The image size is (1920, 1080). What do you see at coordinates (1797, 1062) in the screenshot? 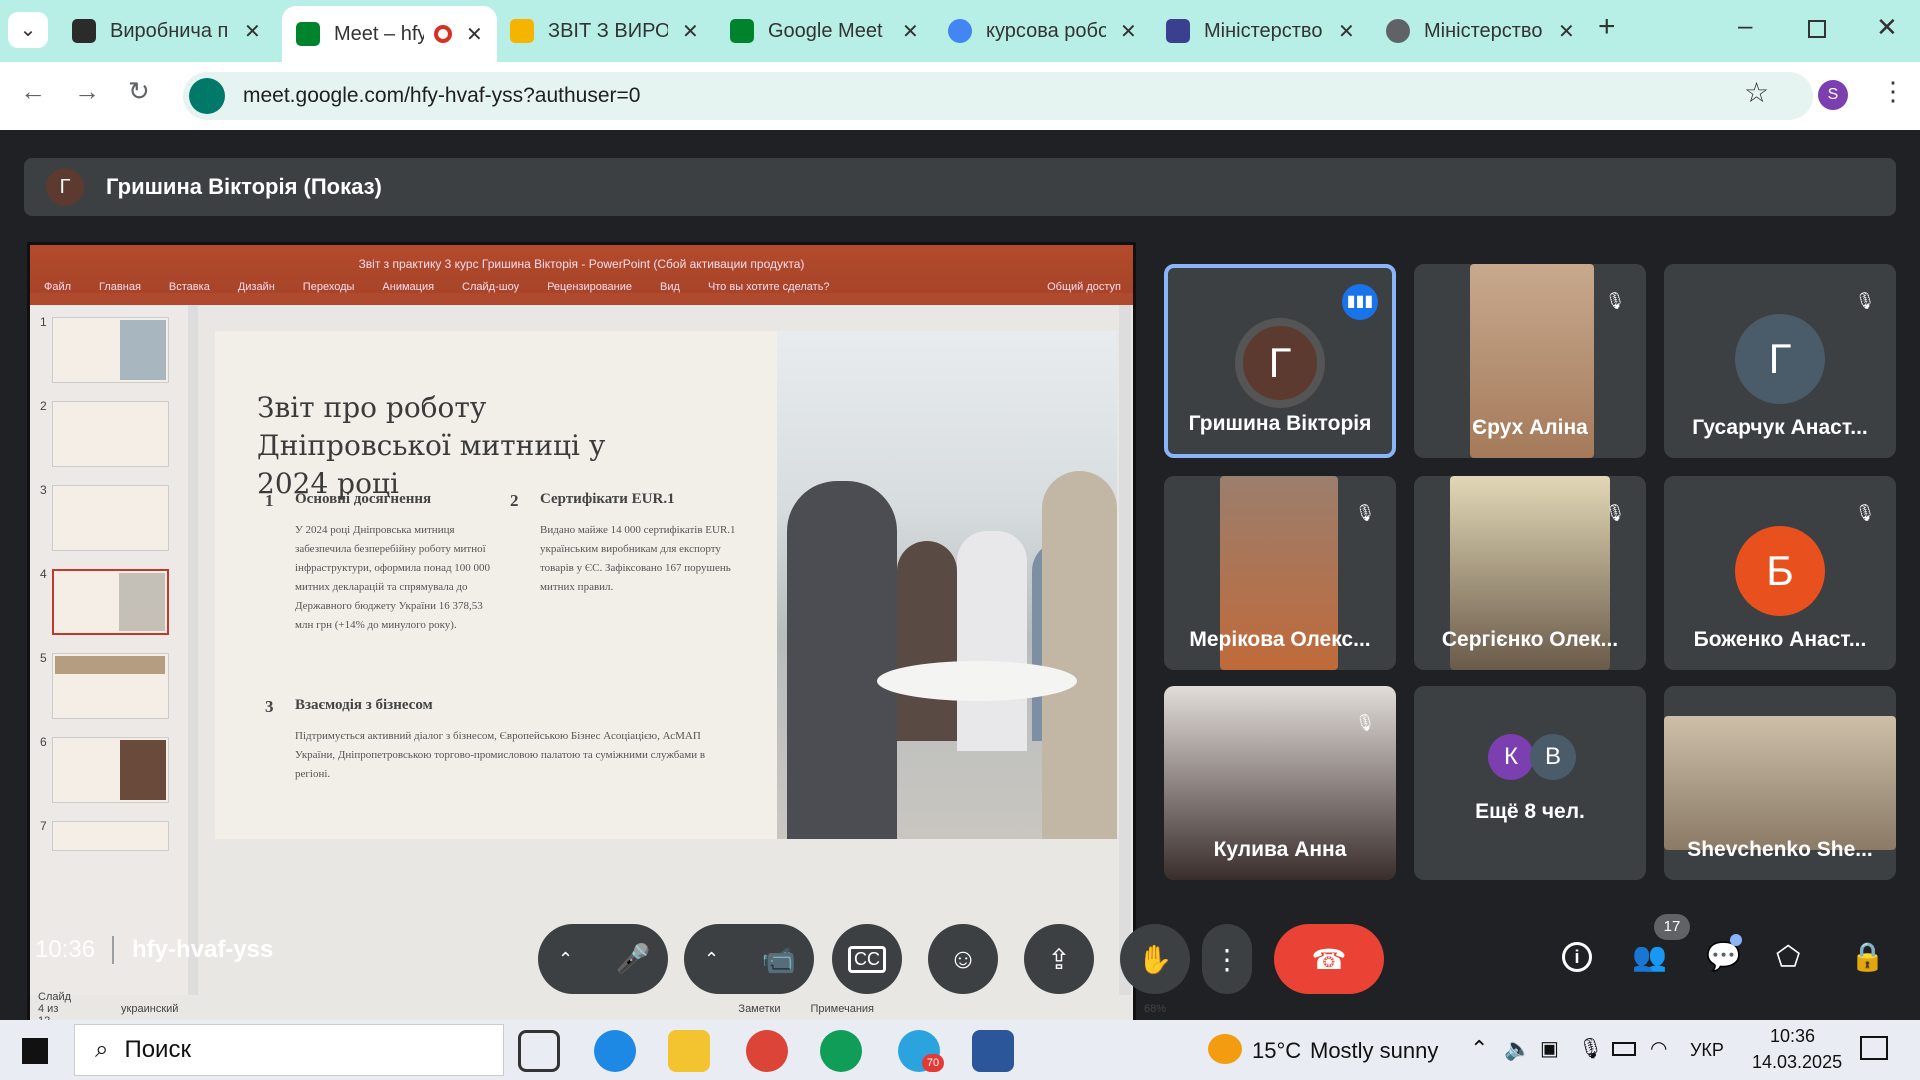
I see `clock-date: 14.03.2025` at bounding box center [1797, 1062].